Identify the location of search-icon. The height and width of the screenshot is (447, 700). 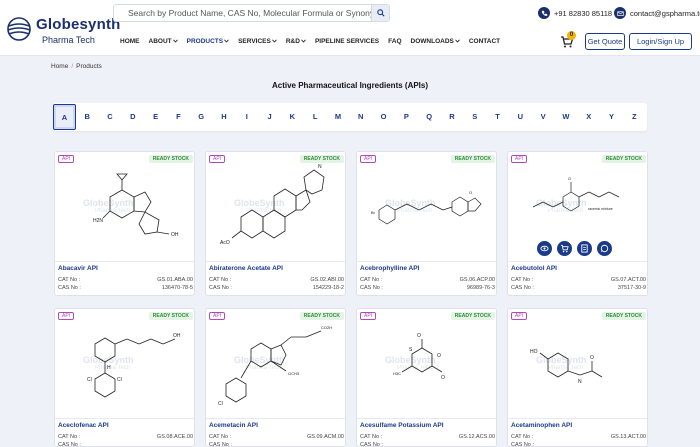
(380, 13).